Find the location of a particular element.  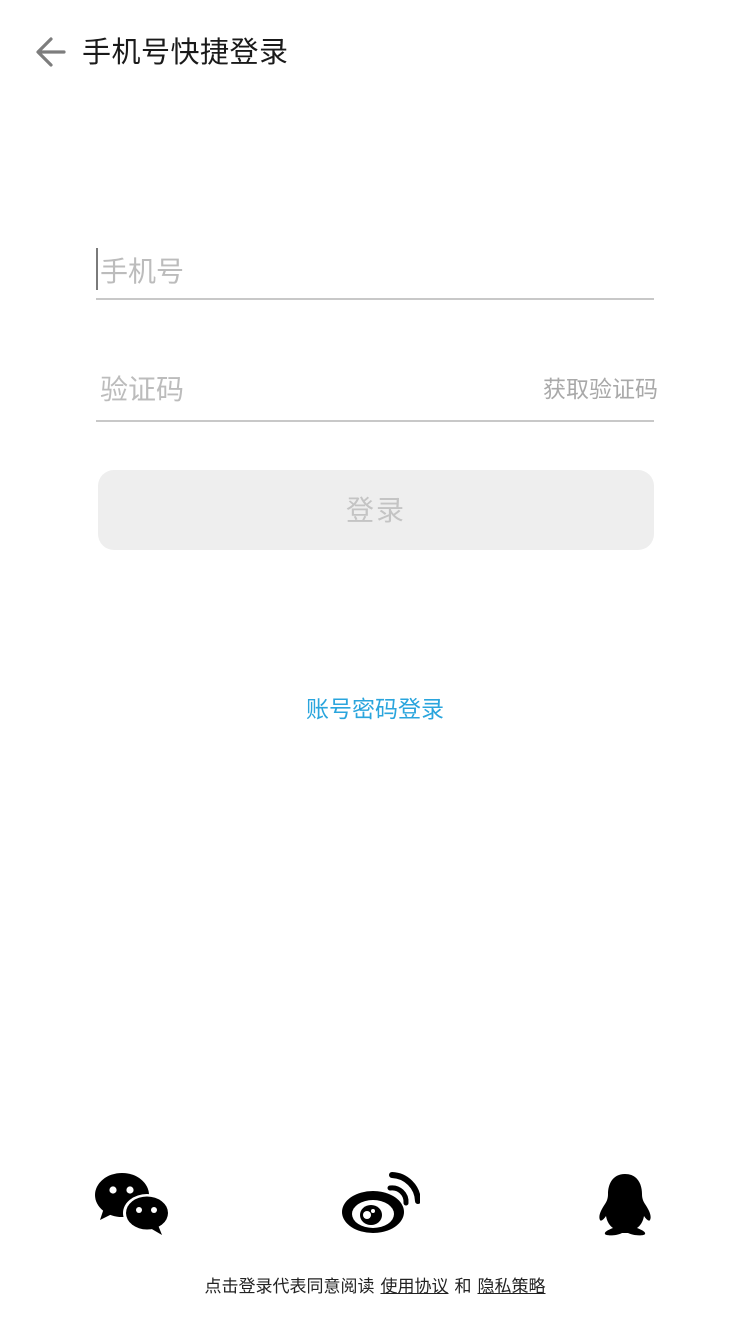

wechat-login-button is located at coordinates (132, 1205).